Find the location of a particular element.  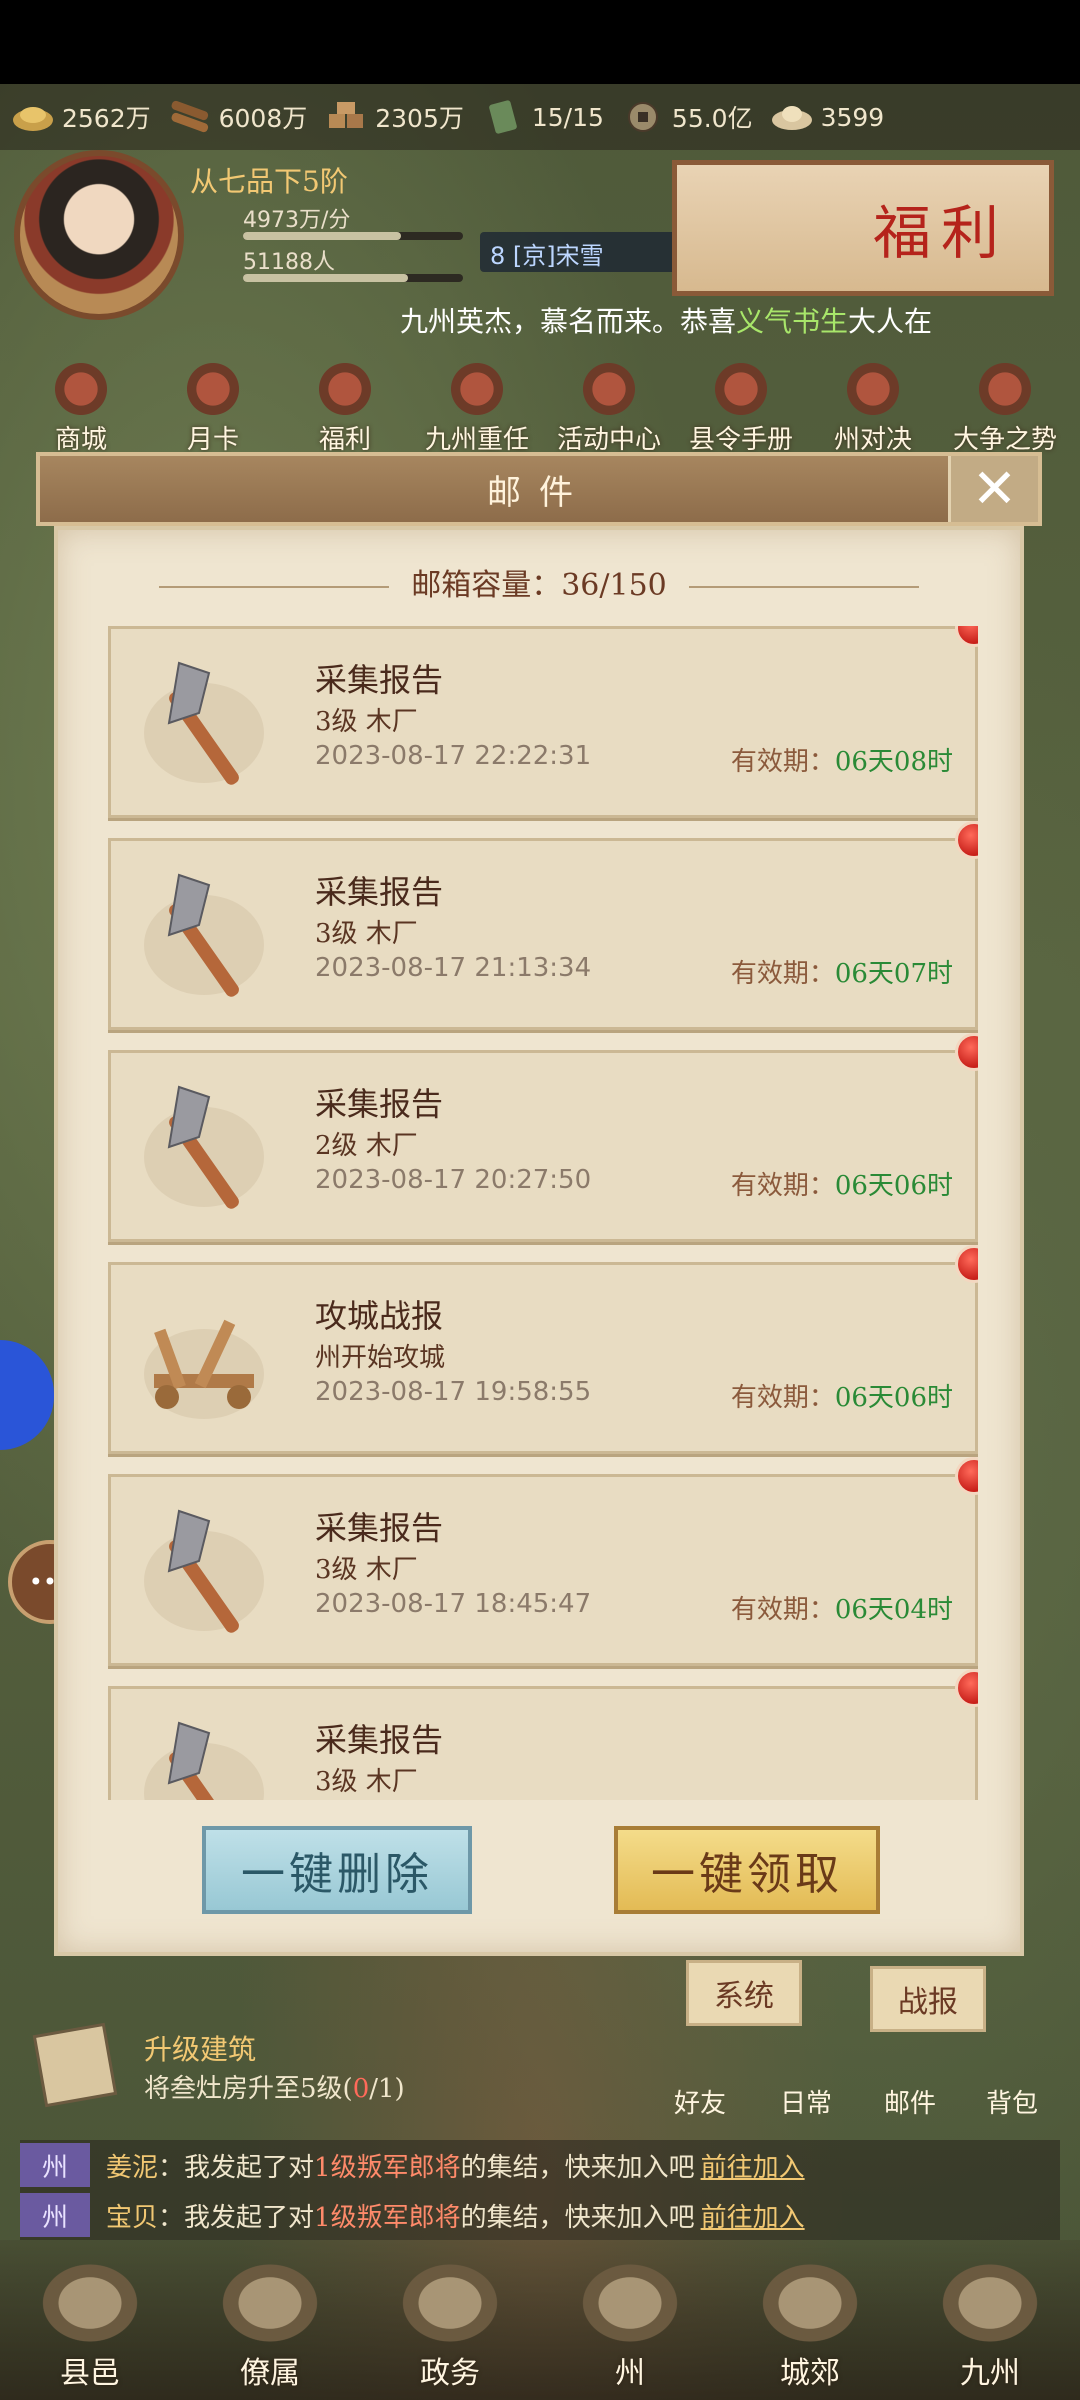

mail-timestamp: 2023-08-17 22:22:31 is located at coordinates (453, 756).